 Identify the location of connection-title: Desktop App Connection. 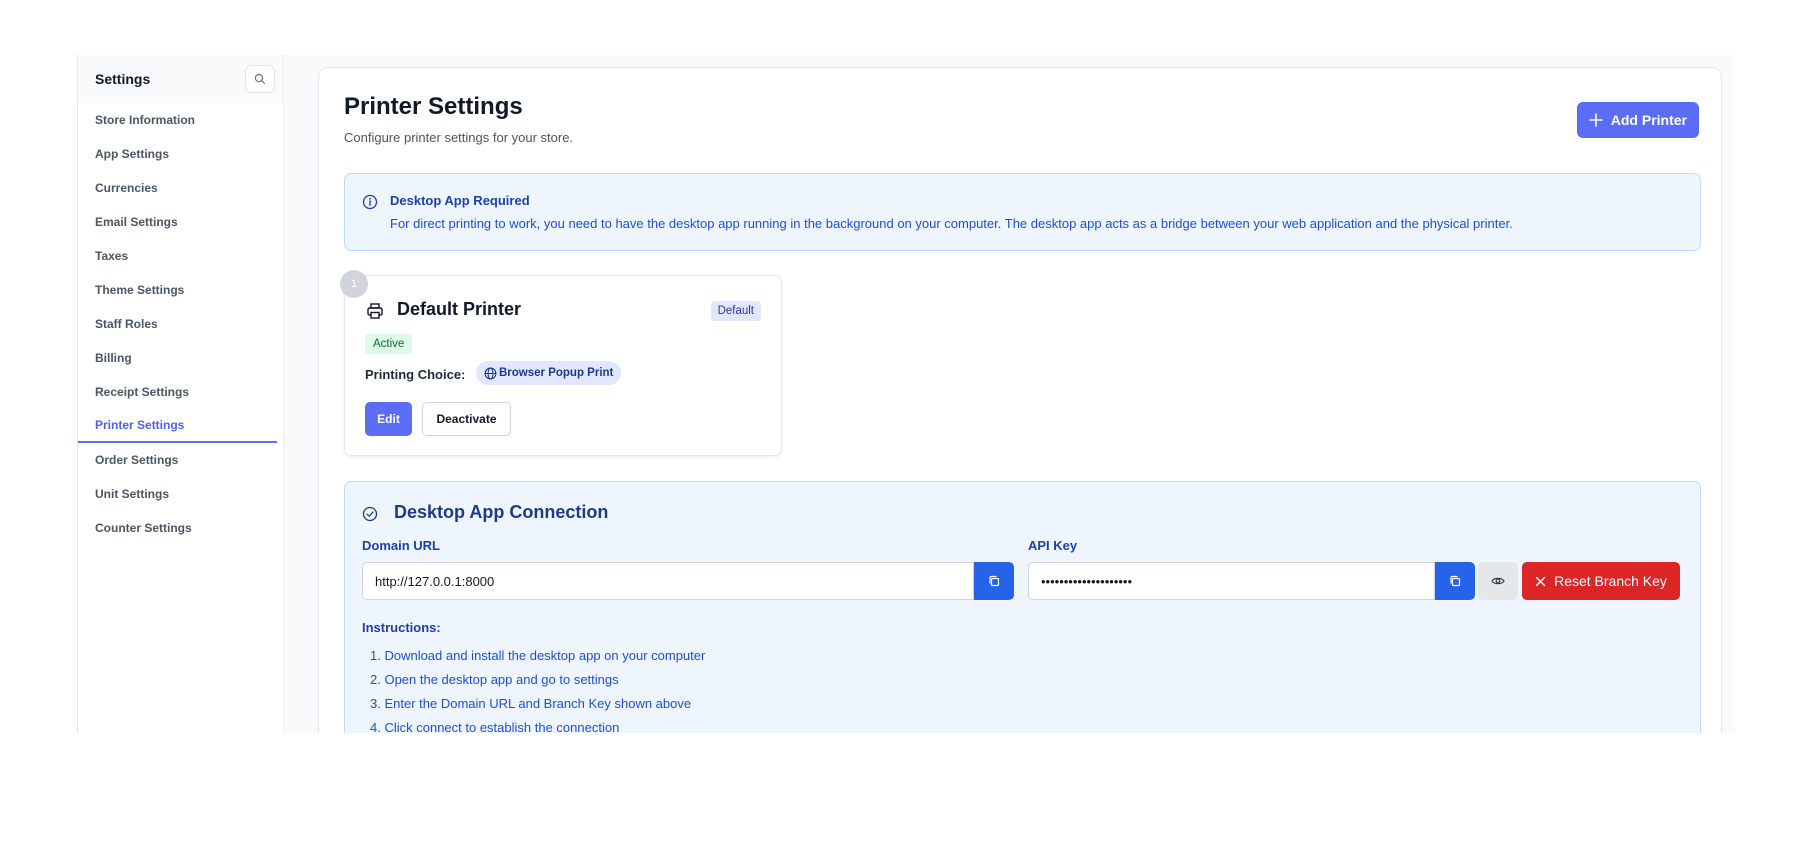
(501, 512).